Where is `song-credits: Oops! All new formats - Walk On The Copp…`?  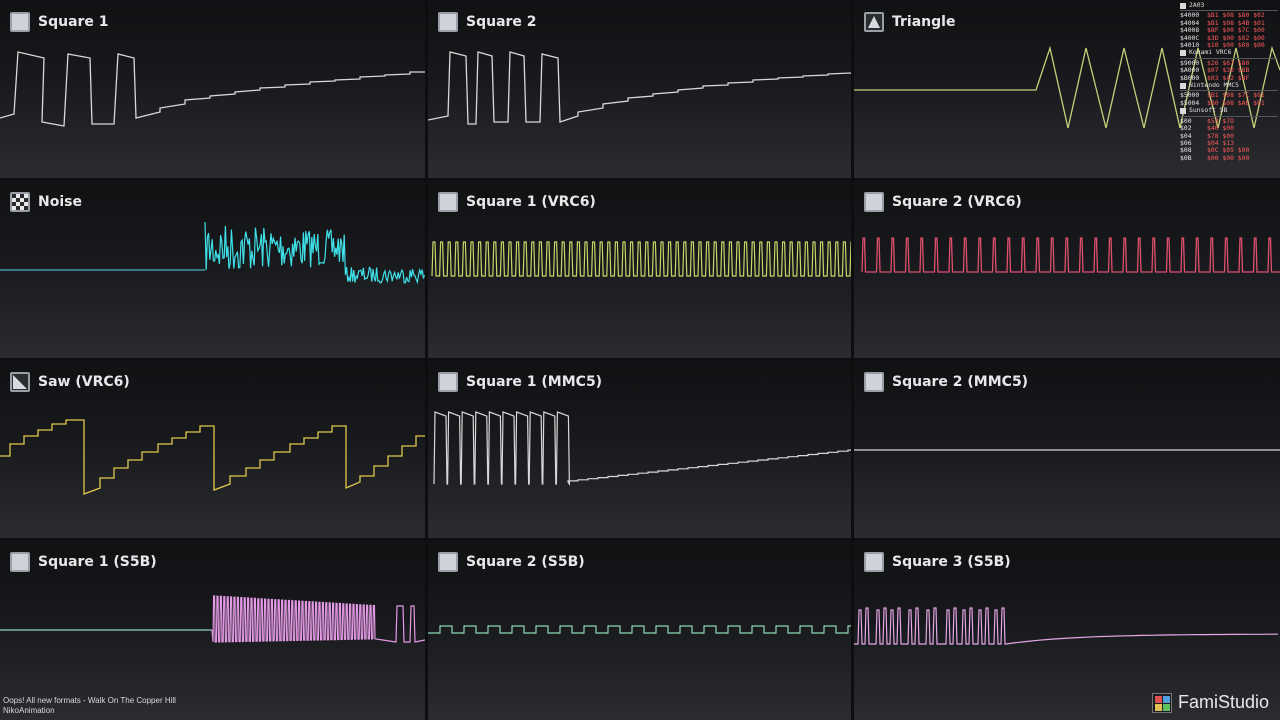 song-credits: Oops! All new formats - Walk On The Copp… is located at coordinates (89, 706).